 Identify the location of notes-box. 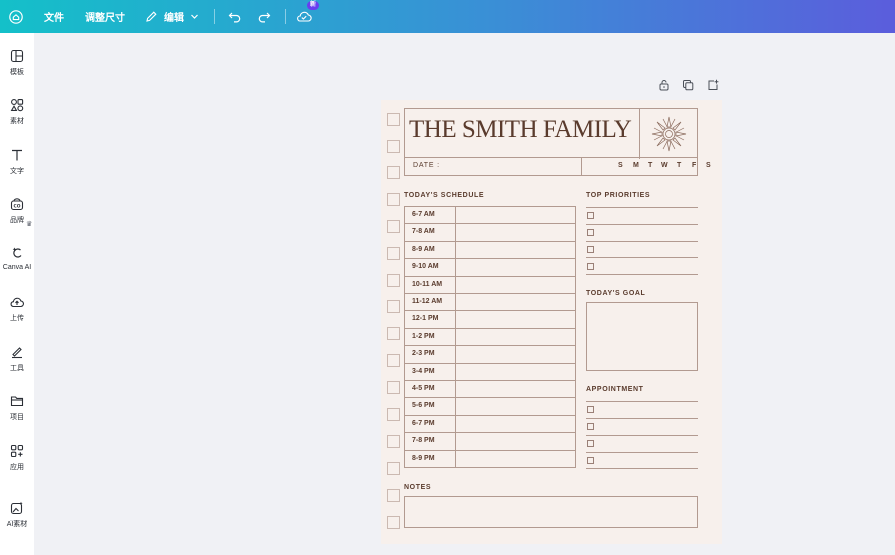
(551, 512).